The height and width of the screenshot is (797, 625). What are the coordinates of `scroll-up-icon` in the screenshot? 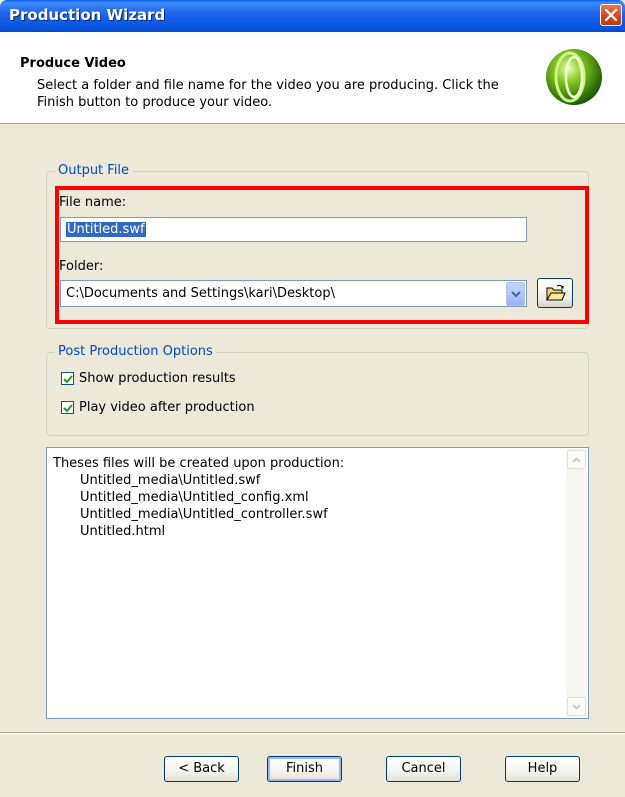 It's located at (576, 460).